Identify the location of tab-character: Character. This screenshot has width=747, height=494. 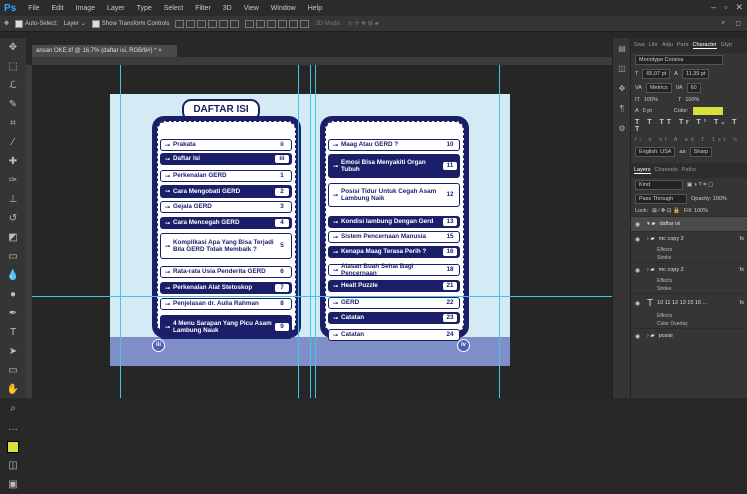
(704, 45).